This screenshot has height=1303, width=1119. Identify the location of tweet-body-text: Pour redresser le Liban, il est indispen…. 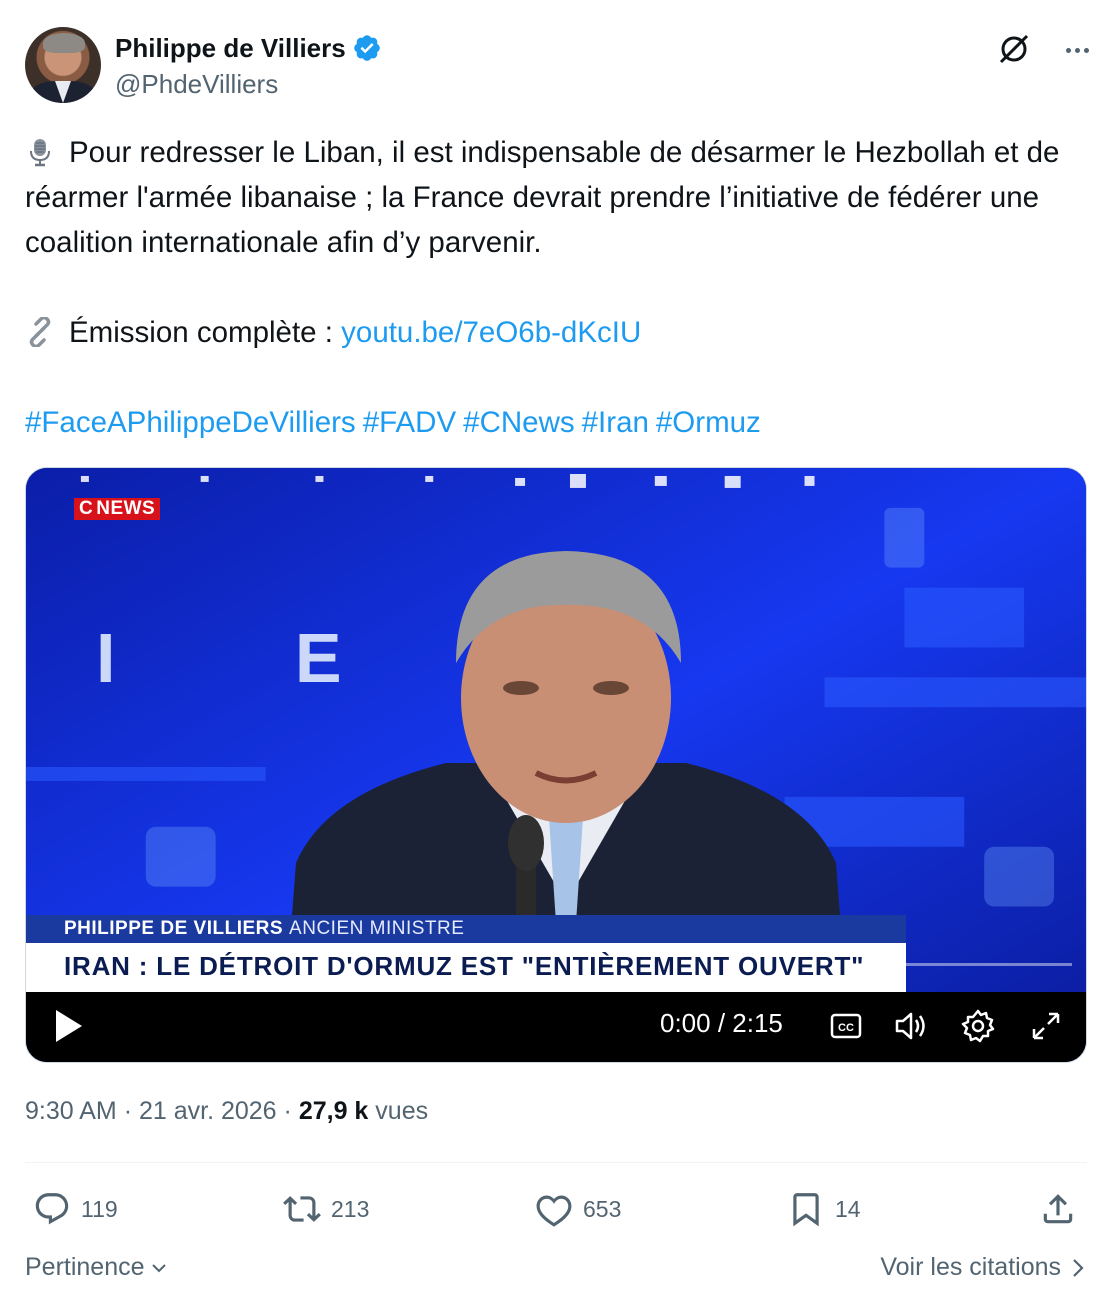
(542, 197).